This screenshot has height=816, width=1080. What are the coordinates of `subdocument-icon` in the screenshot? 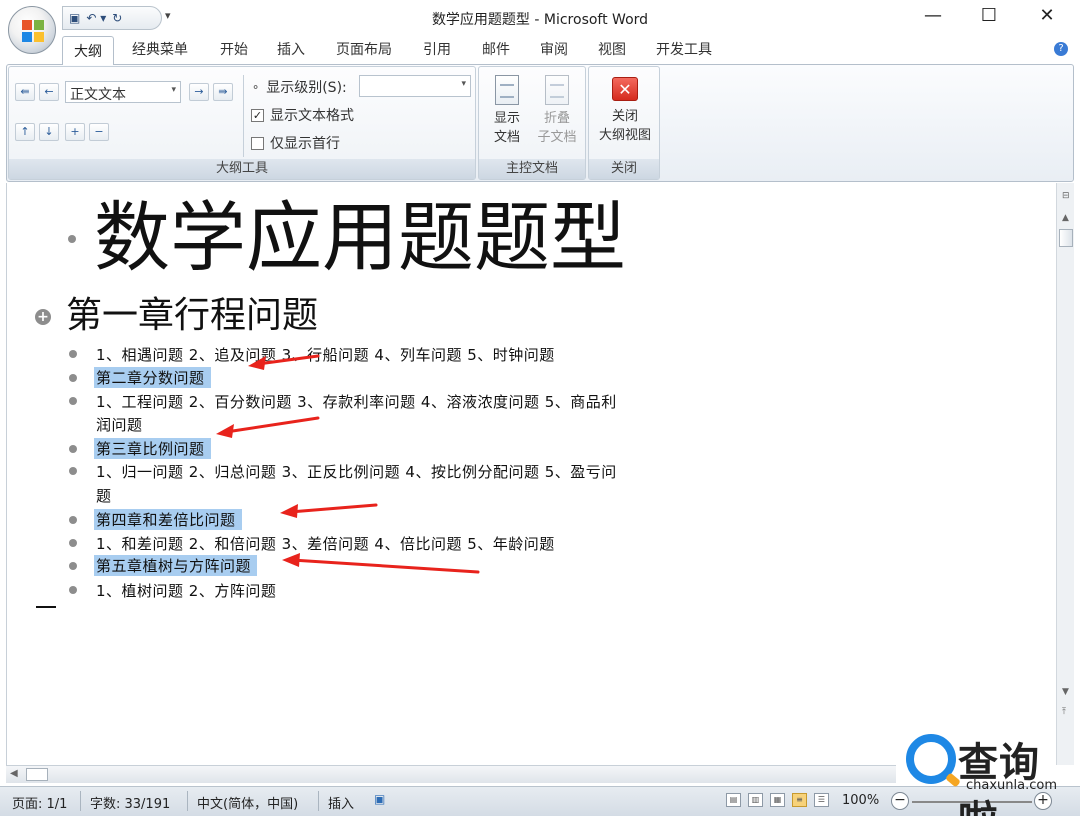 It's located at (557, 90).